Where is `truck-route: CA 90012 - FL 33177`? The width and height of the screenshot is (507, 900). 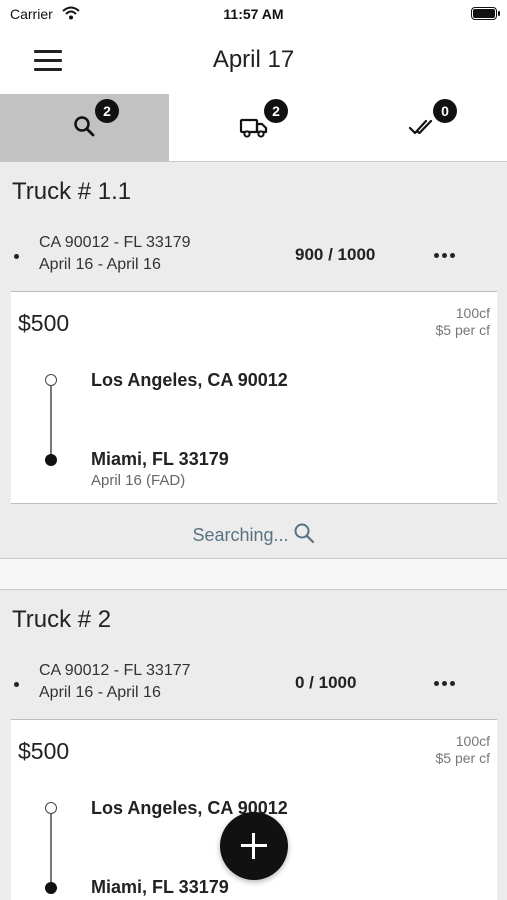 truck-route: CA 90012 - FL 33177 is located at coordinates (115, 670).